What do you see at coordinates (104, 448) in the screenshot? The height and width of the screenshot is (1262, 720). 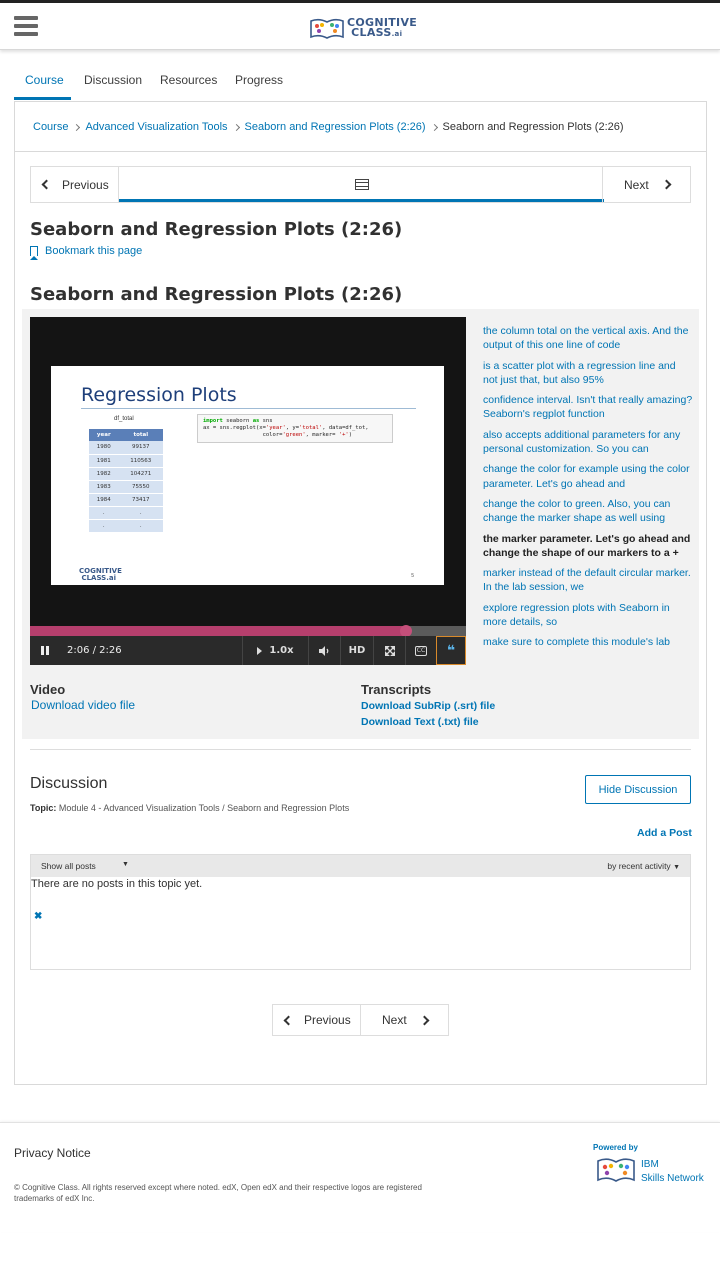 I see `table-cell: 1980` at bounding box center [104, 448].